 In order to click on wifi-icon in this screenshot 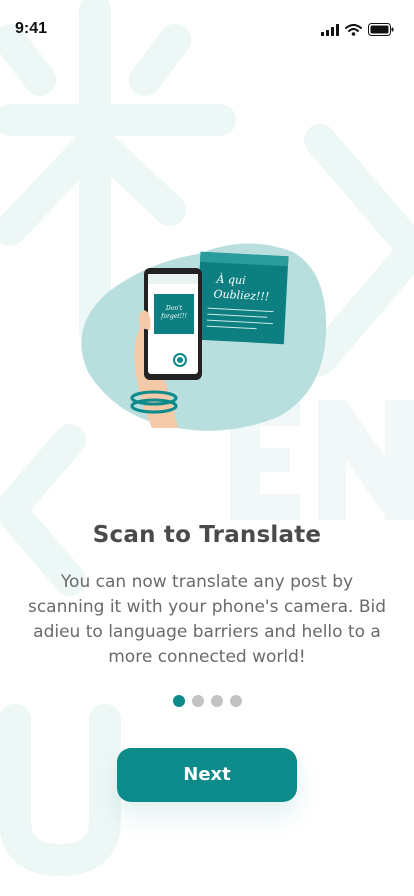, I will do `click(353, 29)`.